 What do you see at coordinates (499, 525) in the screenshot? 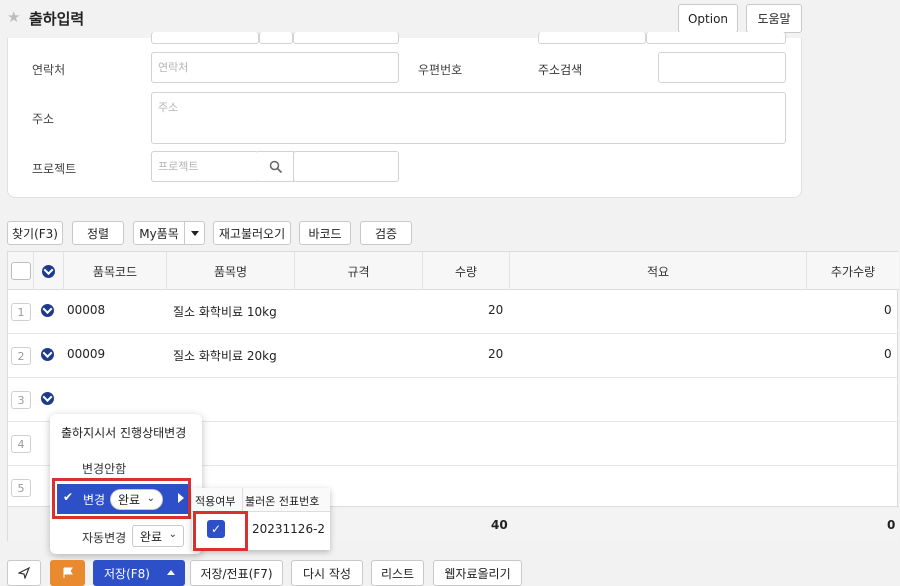
I see `total-qty: 40` at bounding box center [499, 525].